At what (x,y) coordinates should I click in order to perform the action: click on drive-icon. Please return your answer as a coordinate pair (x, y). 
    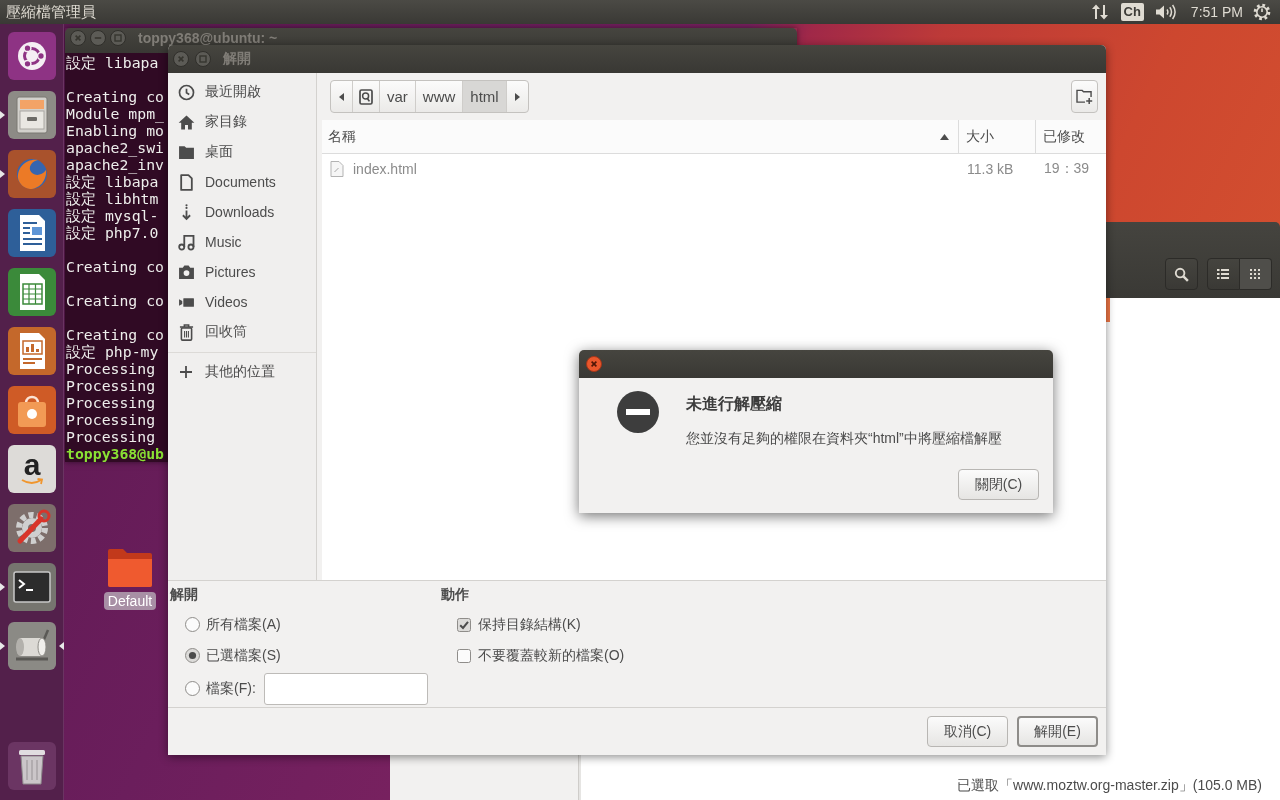
    Looking at the image, I should click on (366, 96).